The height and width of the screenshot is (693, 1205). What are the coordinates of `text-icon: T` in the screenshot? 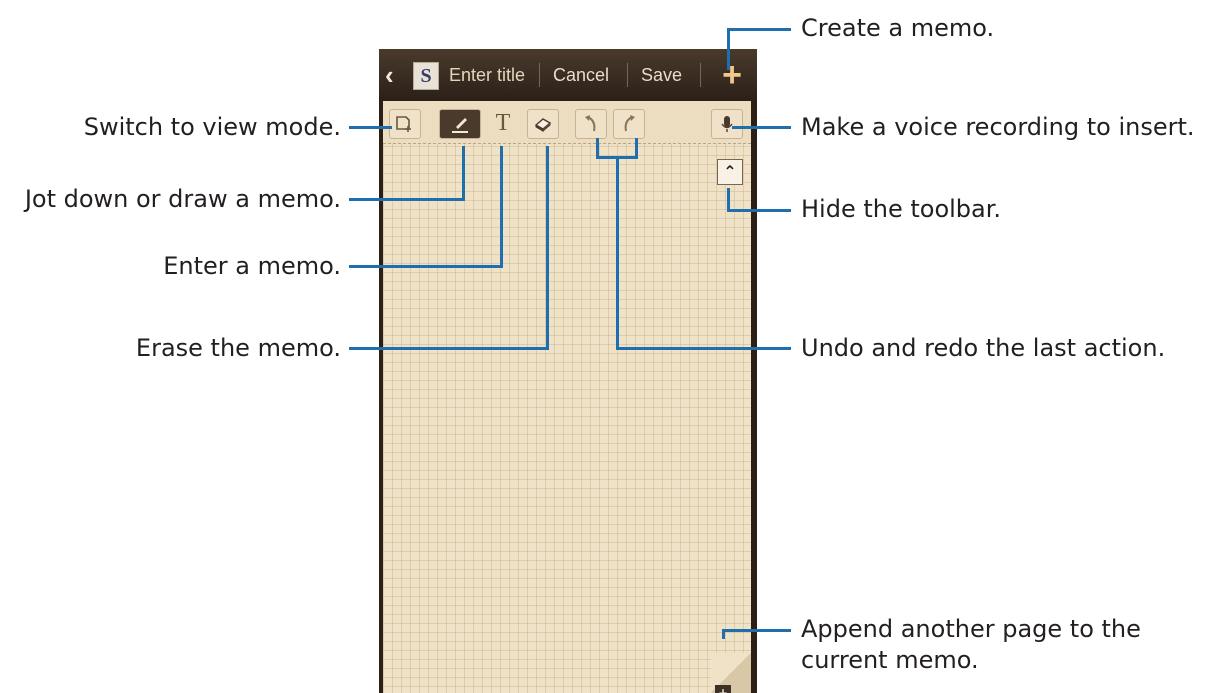 It's located at (503, 123).